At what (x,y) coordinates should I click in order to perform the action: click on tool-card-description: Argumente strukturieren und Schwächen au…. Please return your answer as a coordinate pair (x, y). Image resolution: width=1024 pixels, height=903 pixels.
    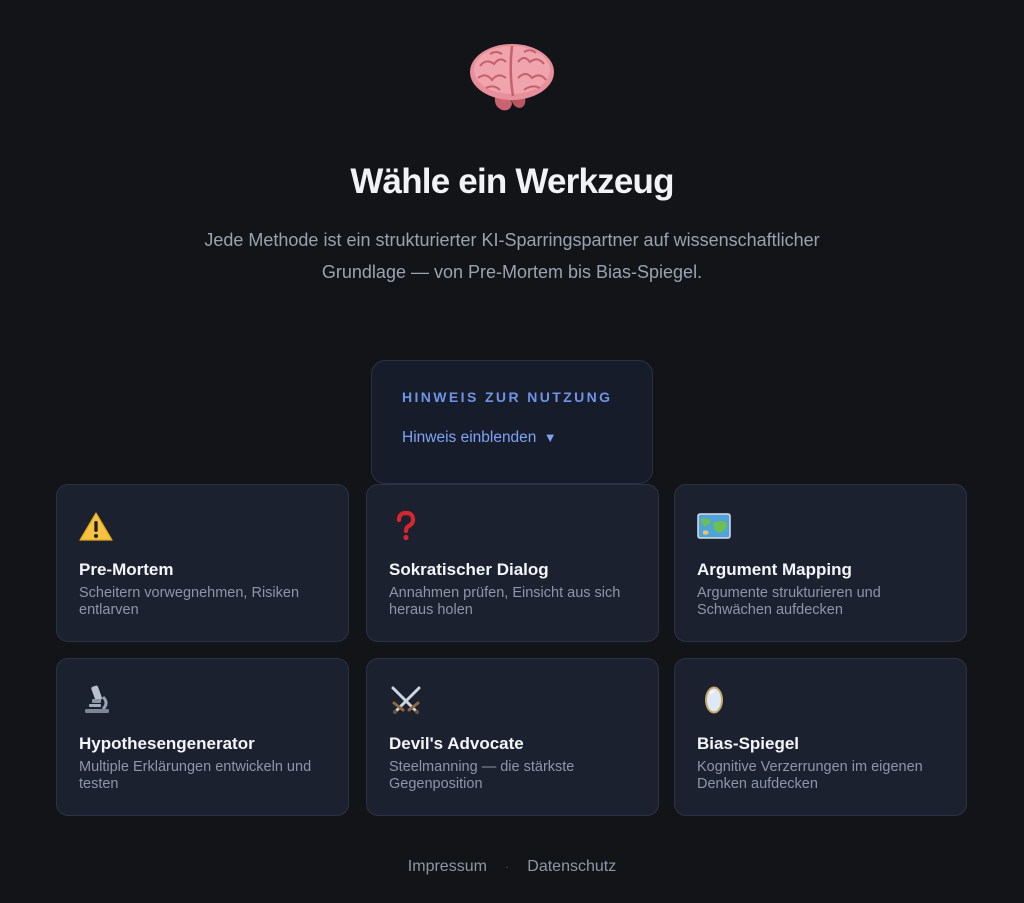
    Looking at the image, I should click on (789, 601).